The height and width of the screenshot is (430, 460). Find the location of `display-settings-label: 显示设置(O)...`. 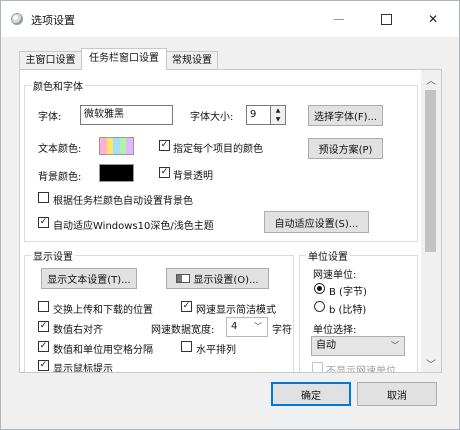

display-settings-label: 显示设置(O)... is located at coordinates (226, 280).